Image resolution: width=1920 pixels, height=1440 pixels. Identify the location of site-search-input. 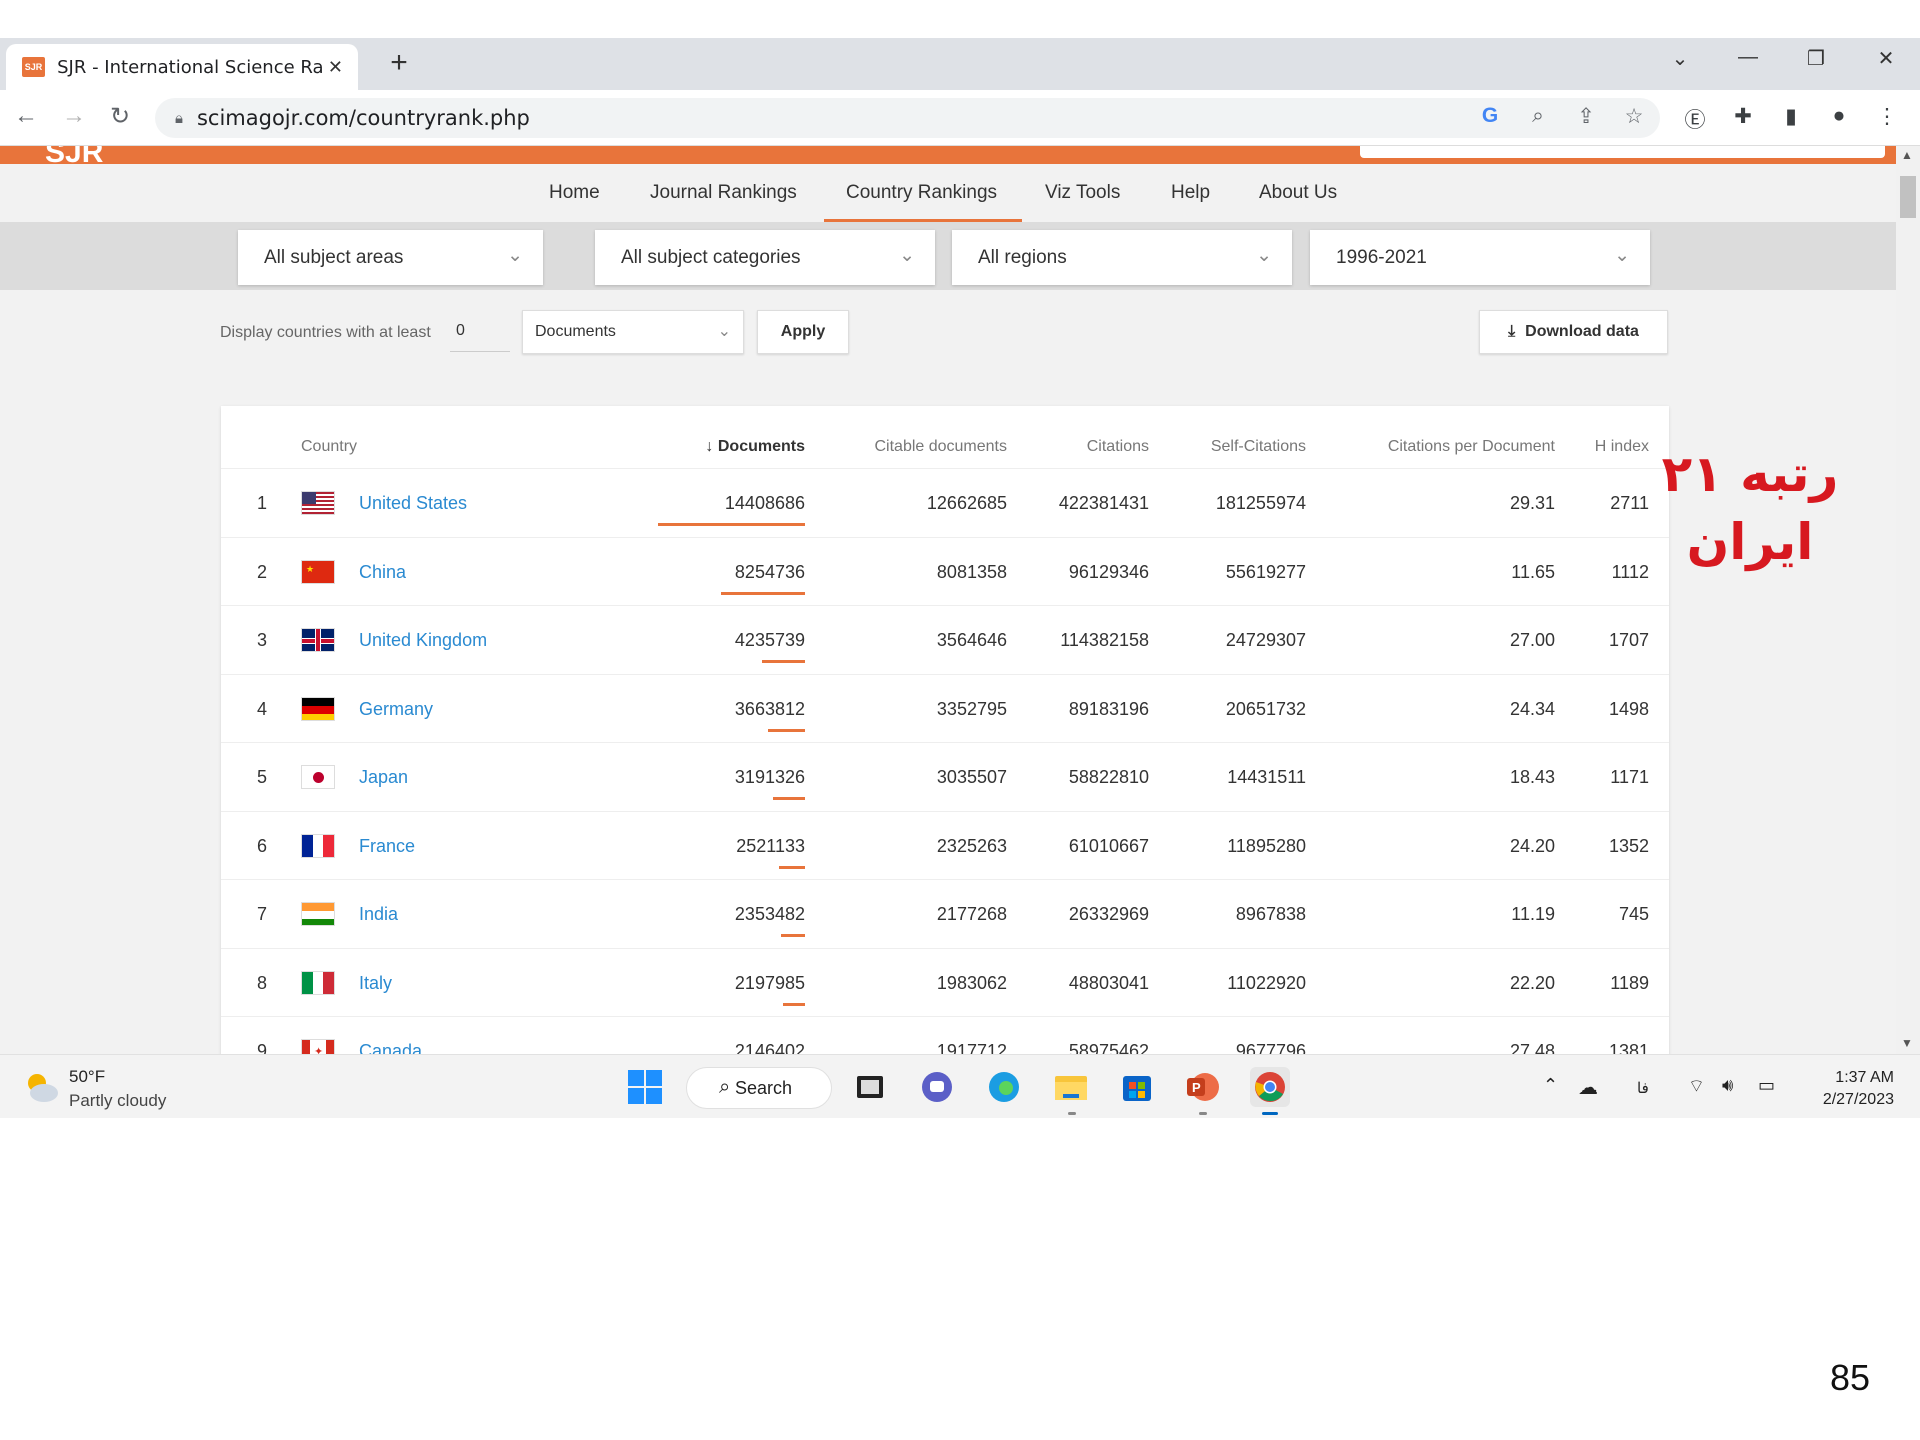
(1622, 152).